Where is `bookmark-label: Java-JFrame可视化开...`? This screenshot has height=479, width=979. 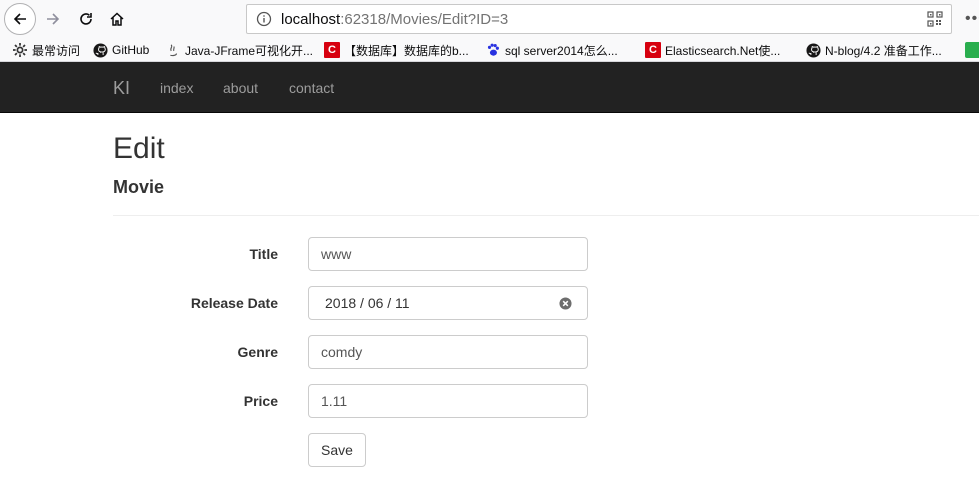 bookmark-label: Java-JFrame可视化开... is located at coordinates (249, 50).